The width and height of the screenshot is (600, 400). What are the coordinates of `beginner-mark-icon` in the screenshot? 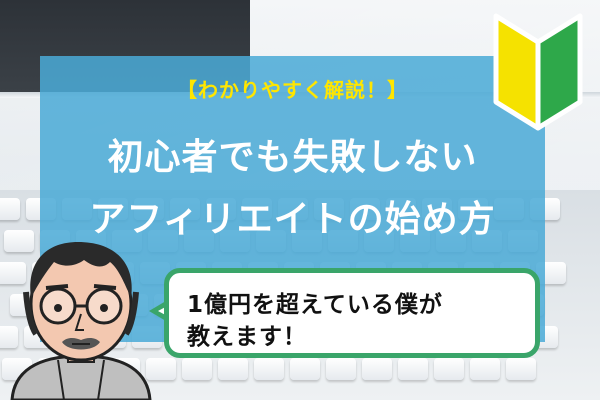 It's located at (538, 72).